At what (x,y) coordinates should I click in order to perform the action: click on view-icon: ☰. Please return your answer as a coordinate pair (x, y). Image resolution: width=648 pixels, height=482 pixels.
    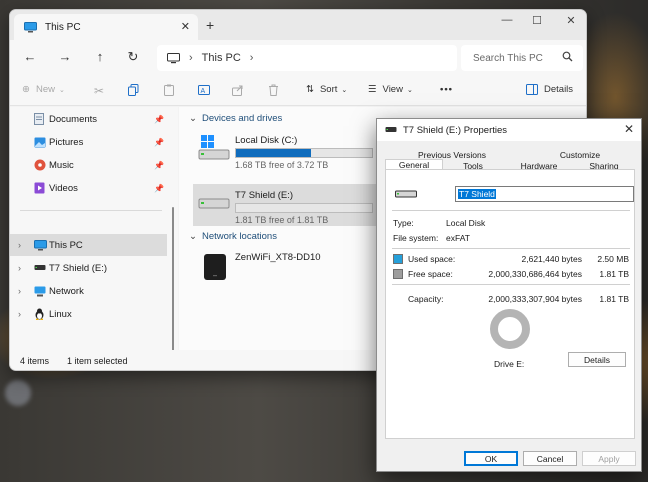
    Looking at the image, I should click on (372, 89).